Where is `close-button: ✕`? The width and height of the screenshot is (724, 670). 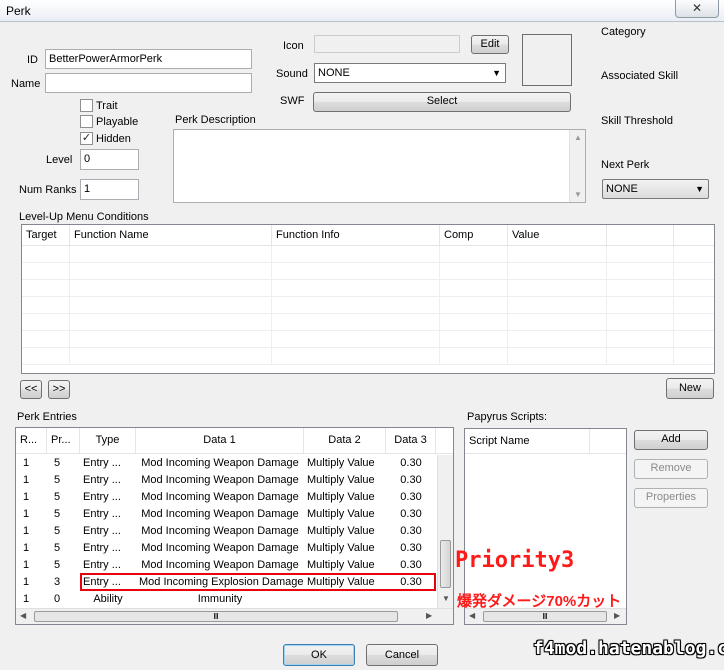 close-button: ✕ is located at coordinates (697, 9).